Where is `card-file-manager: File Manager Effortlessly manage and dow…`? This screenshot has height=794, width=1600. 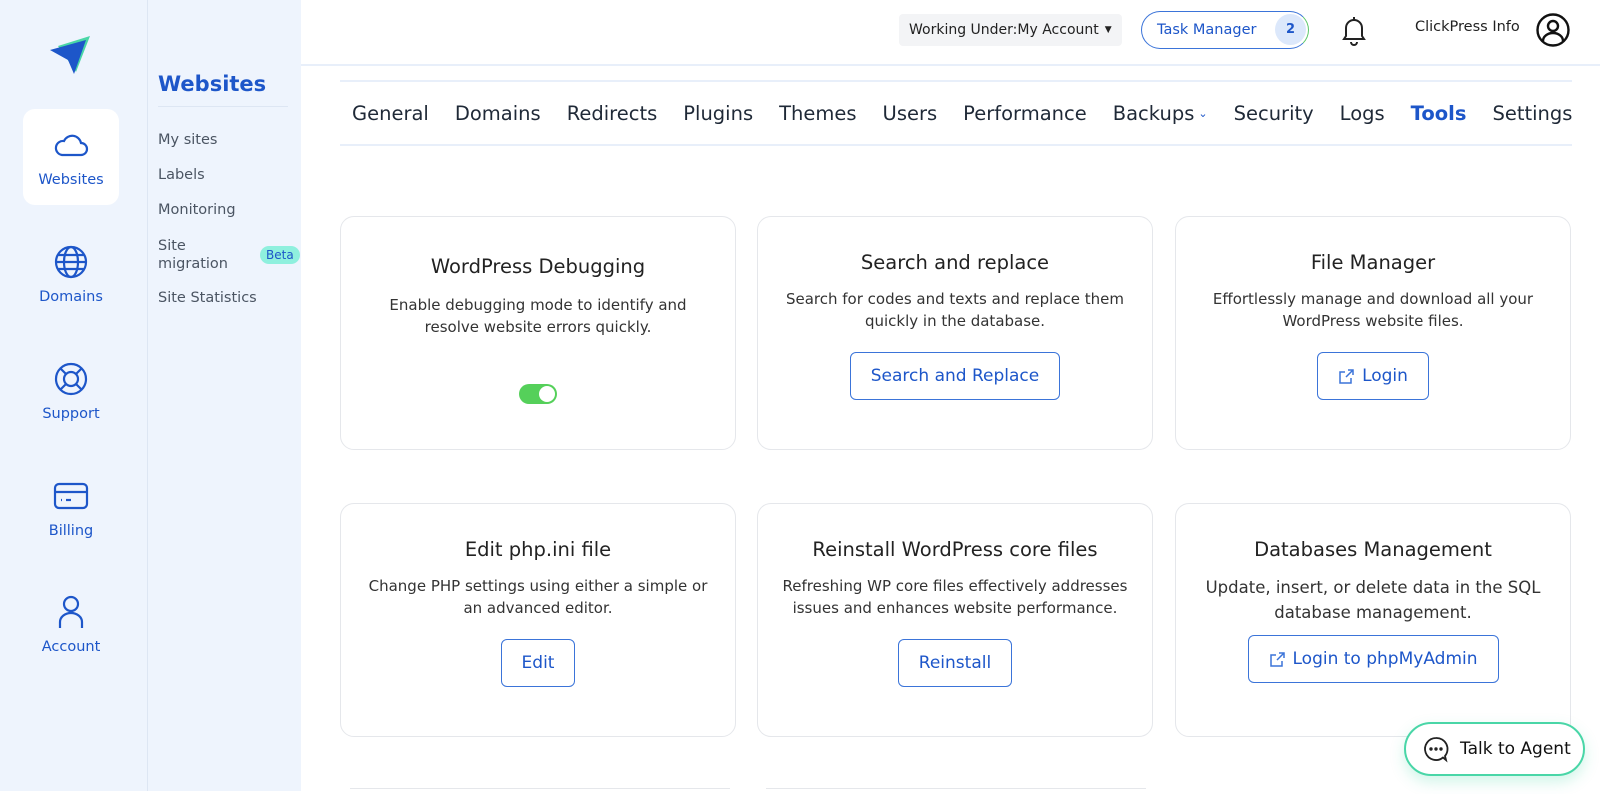 card-file-manager: File Manager Effortlessly manage and dow… is located at coordinates (1373, 333).